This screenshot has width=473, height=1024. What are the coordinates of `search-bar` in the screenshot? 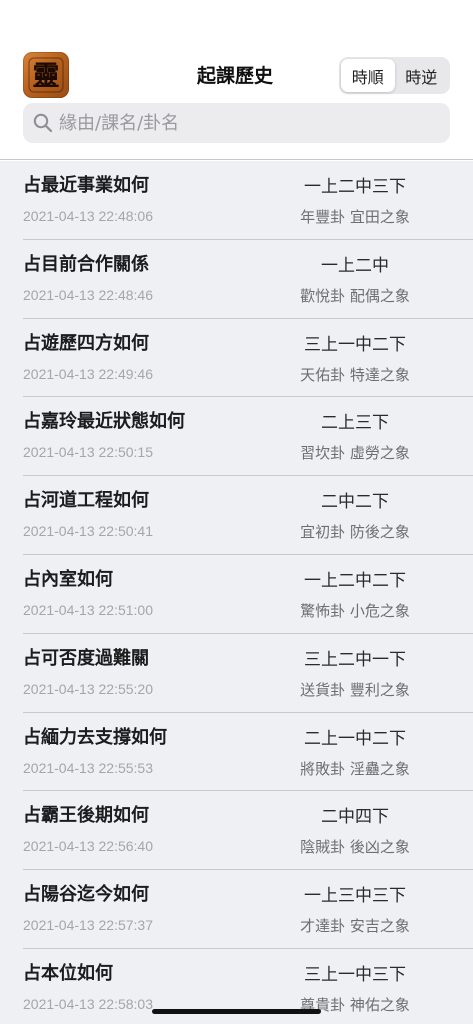 It's located at (236, 123).